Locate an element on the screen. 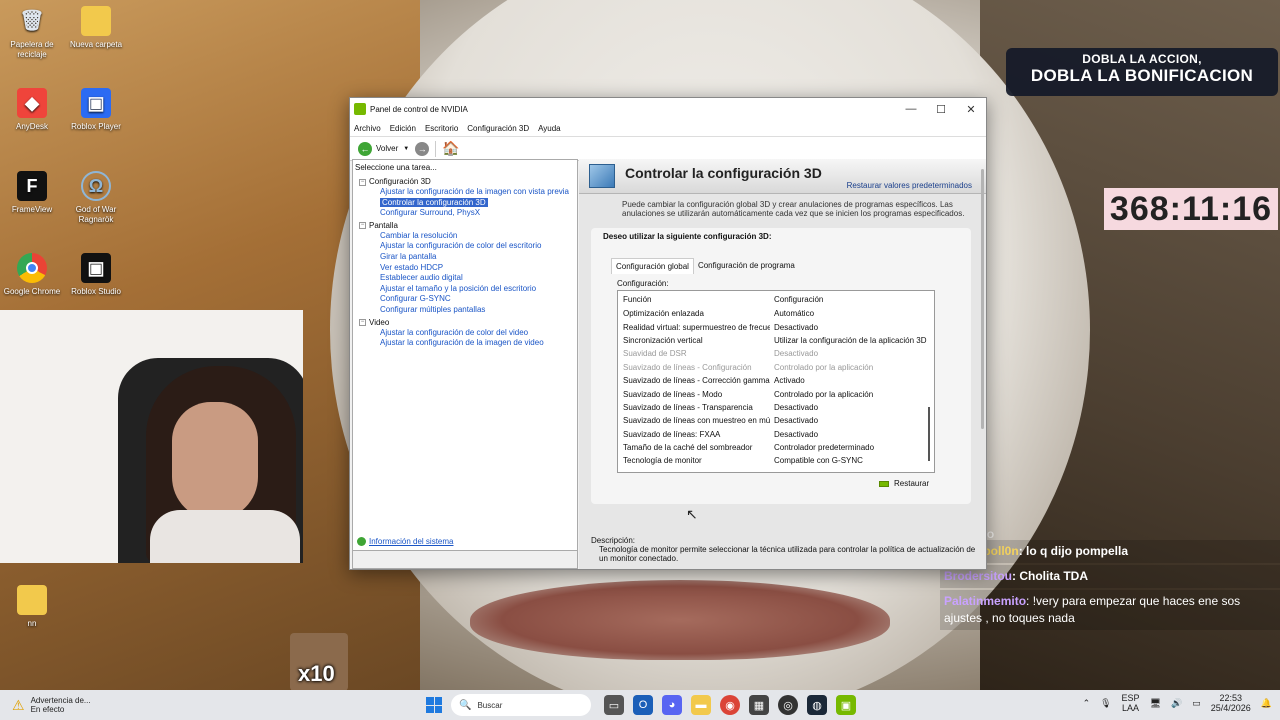 This screenshot has height=720, width=1280. desktop-icon-roblox-studio: ▣ Roblox Studio is located at coordinates (96, 275).